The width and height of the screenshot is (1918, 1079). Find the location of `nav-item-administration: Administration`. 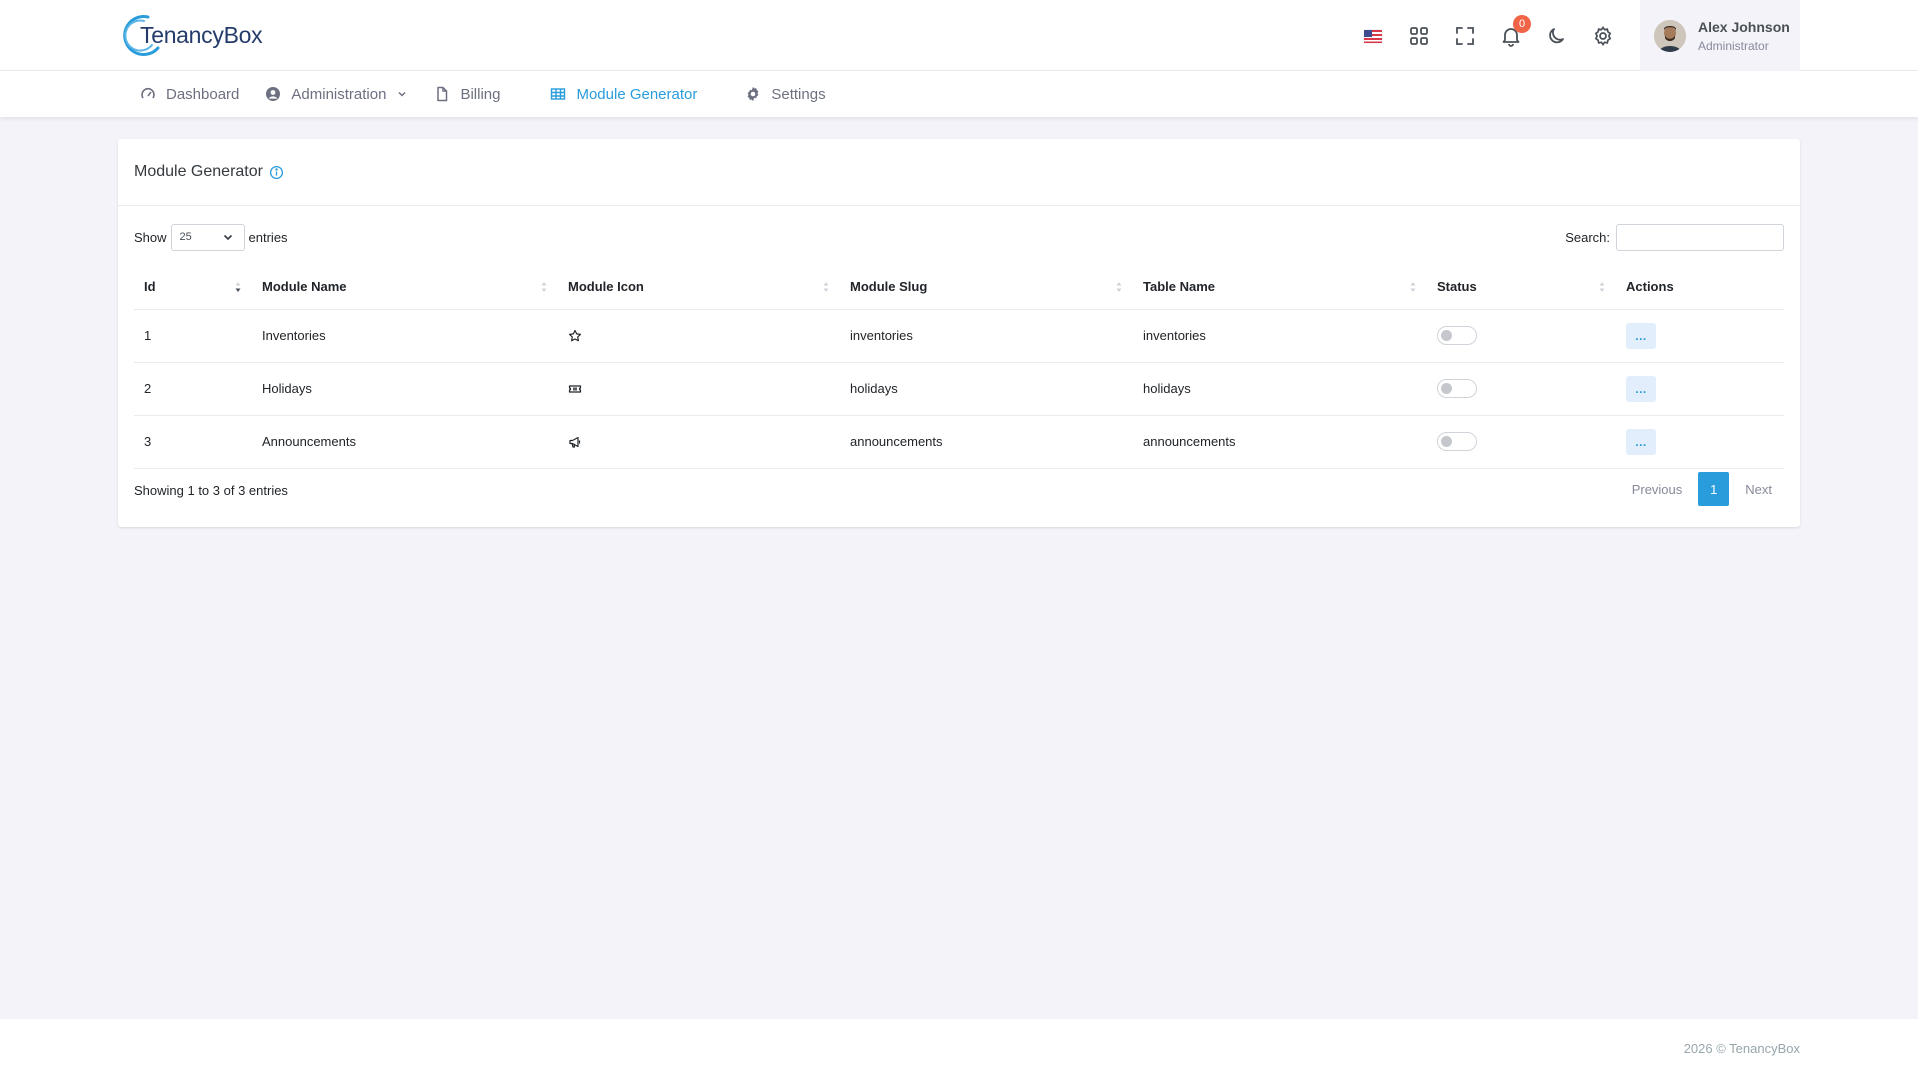

nav-item-administration: Administration is located at coordinates (336, 94).